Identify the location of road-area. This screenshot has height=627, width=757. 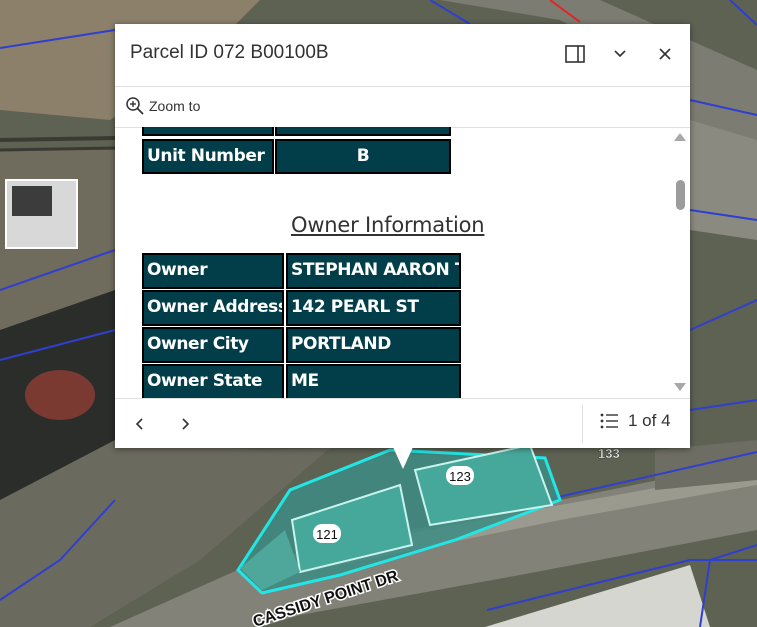
(723, 180).